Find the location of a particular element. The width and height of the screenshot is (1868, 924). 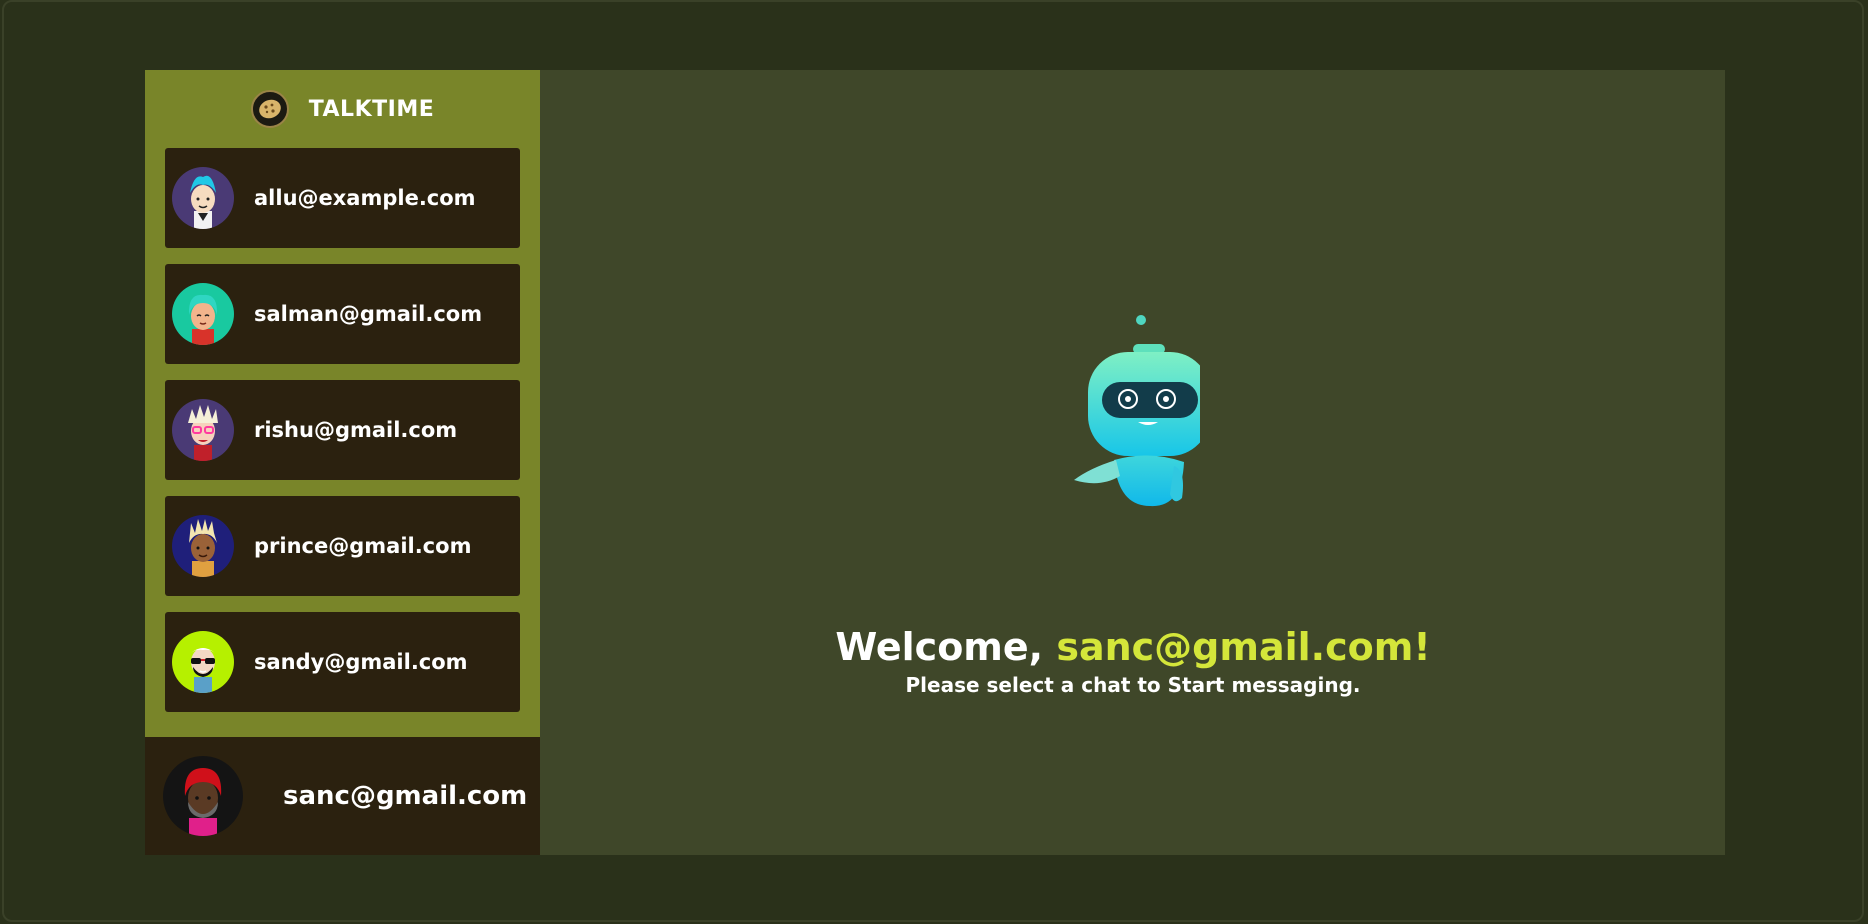

brand-header: TALKTIME is located at coordinates (342, 109).